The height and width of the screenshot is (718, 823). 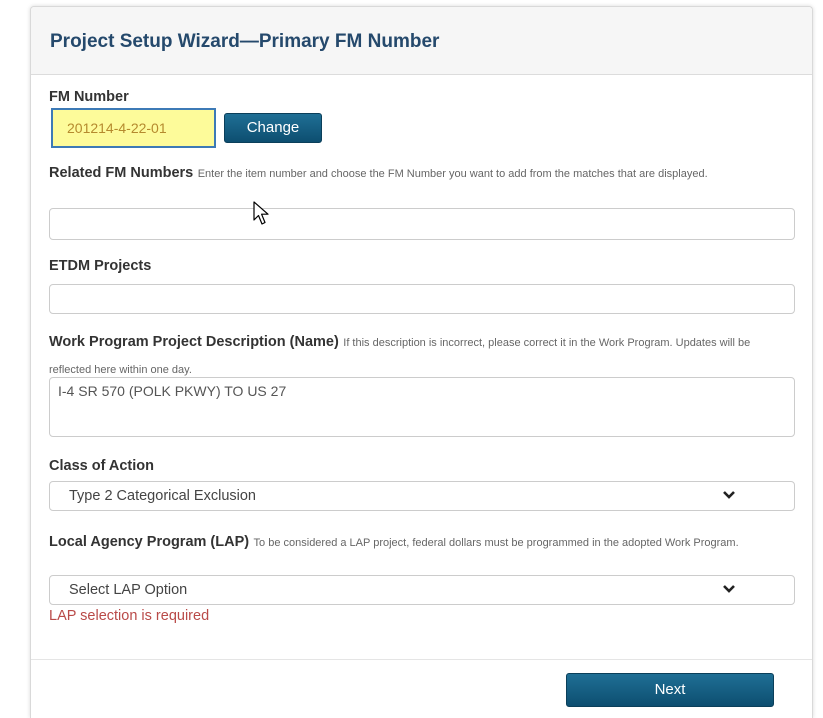 I want to click on panel-header: Project Setup Wizard—Primary FM Number, so click(x=421, y=41).